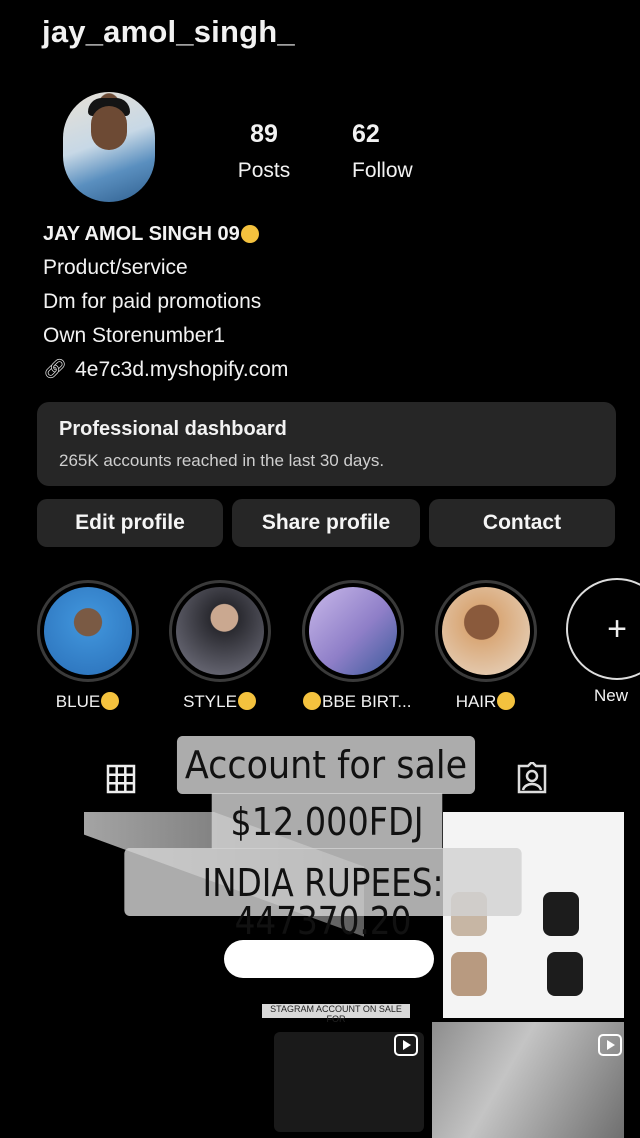 This screenshot has height=1138, width=640. Describe the element at coordinates (326, 765) in the screenshot. I see `sale-overlay-line-1: Account for sale` at that location.